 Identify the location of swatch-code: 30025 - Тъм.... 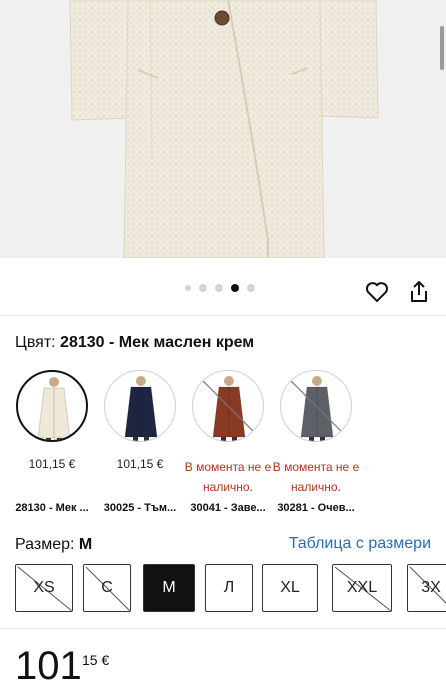
(140, 508).